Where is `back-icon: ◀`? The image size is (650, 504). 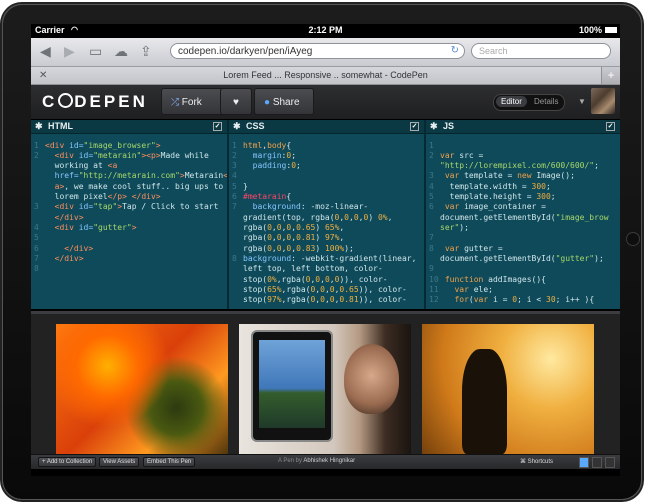 back-icon: ◀ is located at coordinates (45, 51).